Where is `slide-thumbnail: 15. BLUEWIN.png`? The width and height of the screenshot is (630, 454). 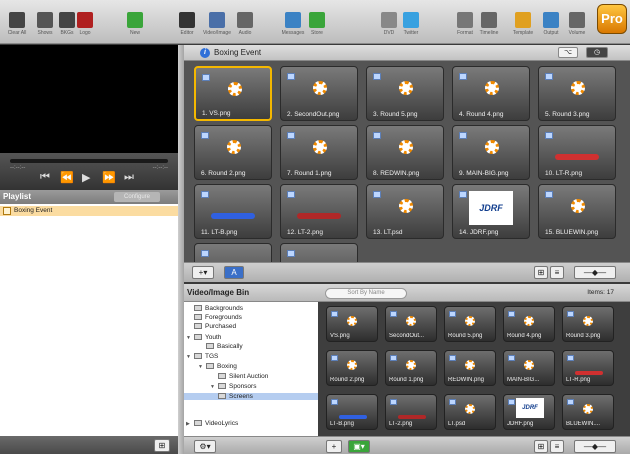 slide-thumbnail: 15. BLUEWIN.png is located at coordinates (577, 211).